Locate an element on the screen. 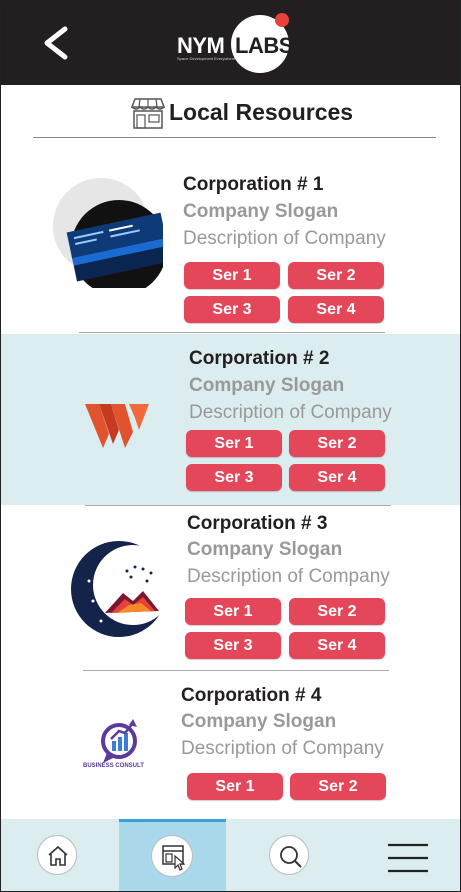  logo-tagline: Space Development Everywhere is located at coordinates (206, 58).